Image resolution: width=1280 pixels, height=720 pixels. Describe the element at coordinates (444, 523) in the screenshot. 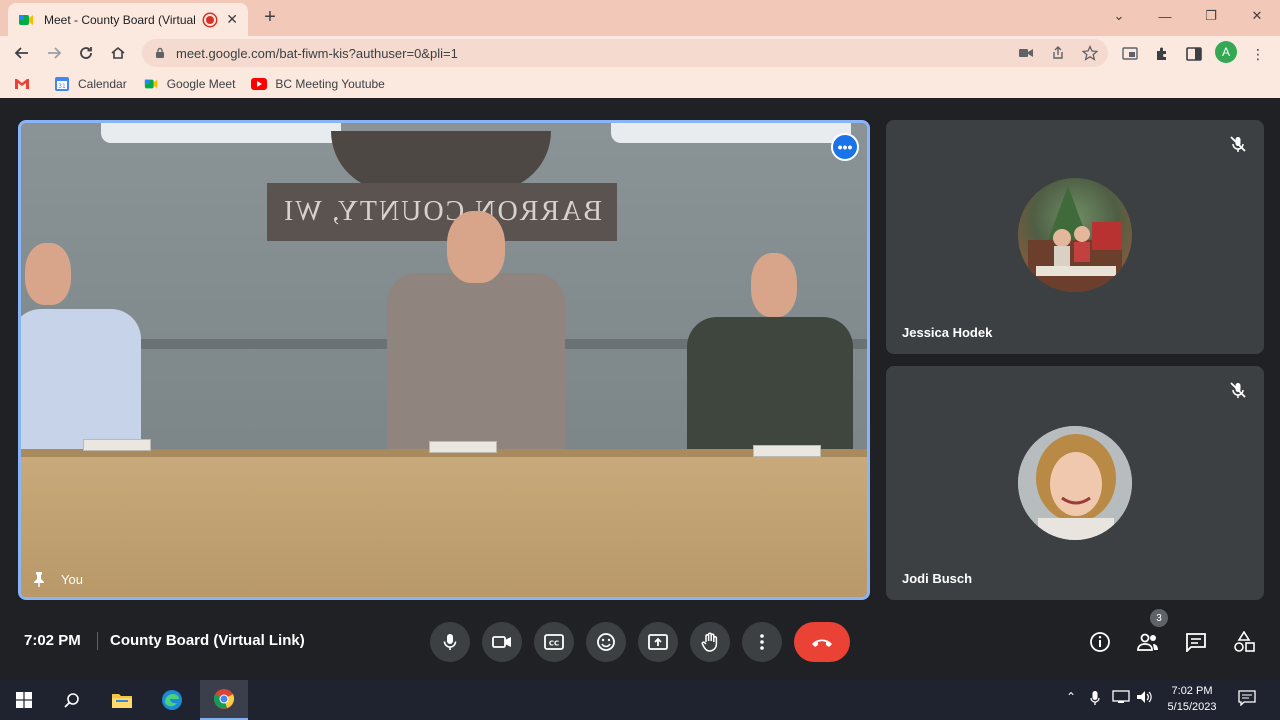

I see `desk` at that location.